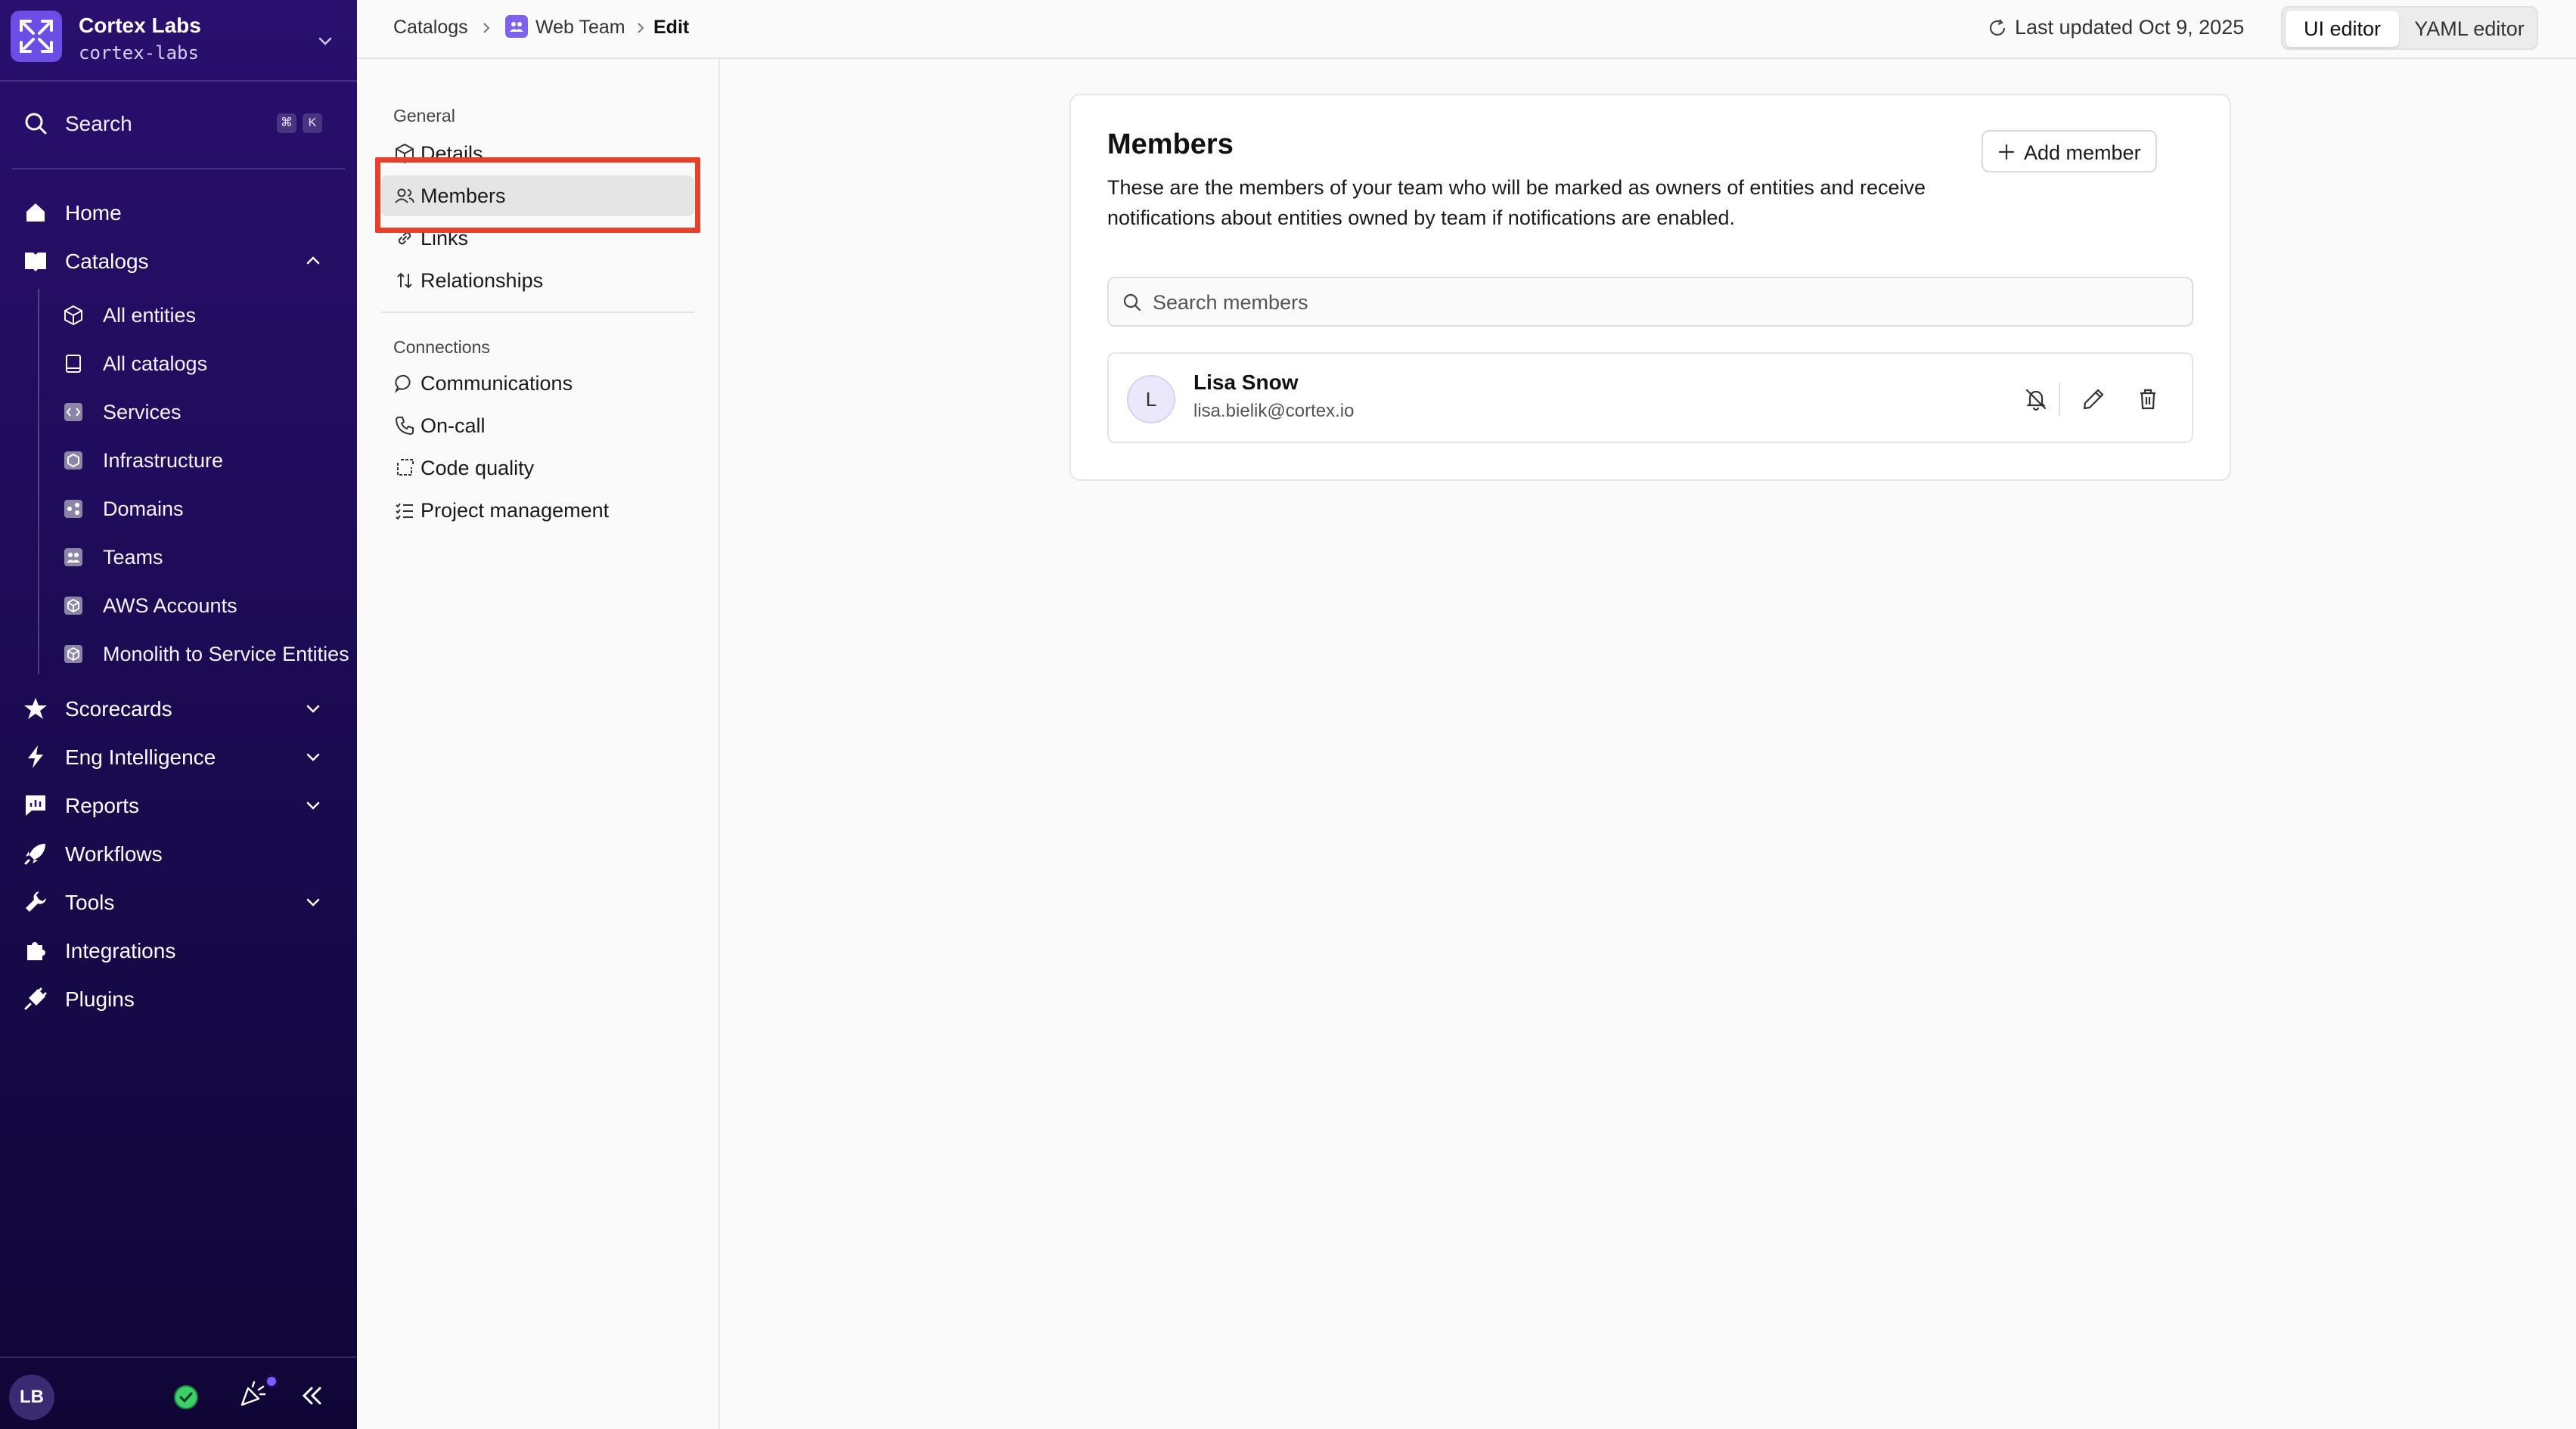 This screenshot has width=2576, height=1429. What do you see at coordinates (313, 260) in the screenshot?
I see `chevron-up-icon` at bounding box center [313, 260].